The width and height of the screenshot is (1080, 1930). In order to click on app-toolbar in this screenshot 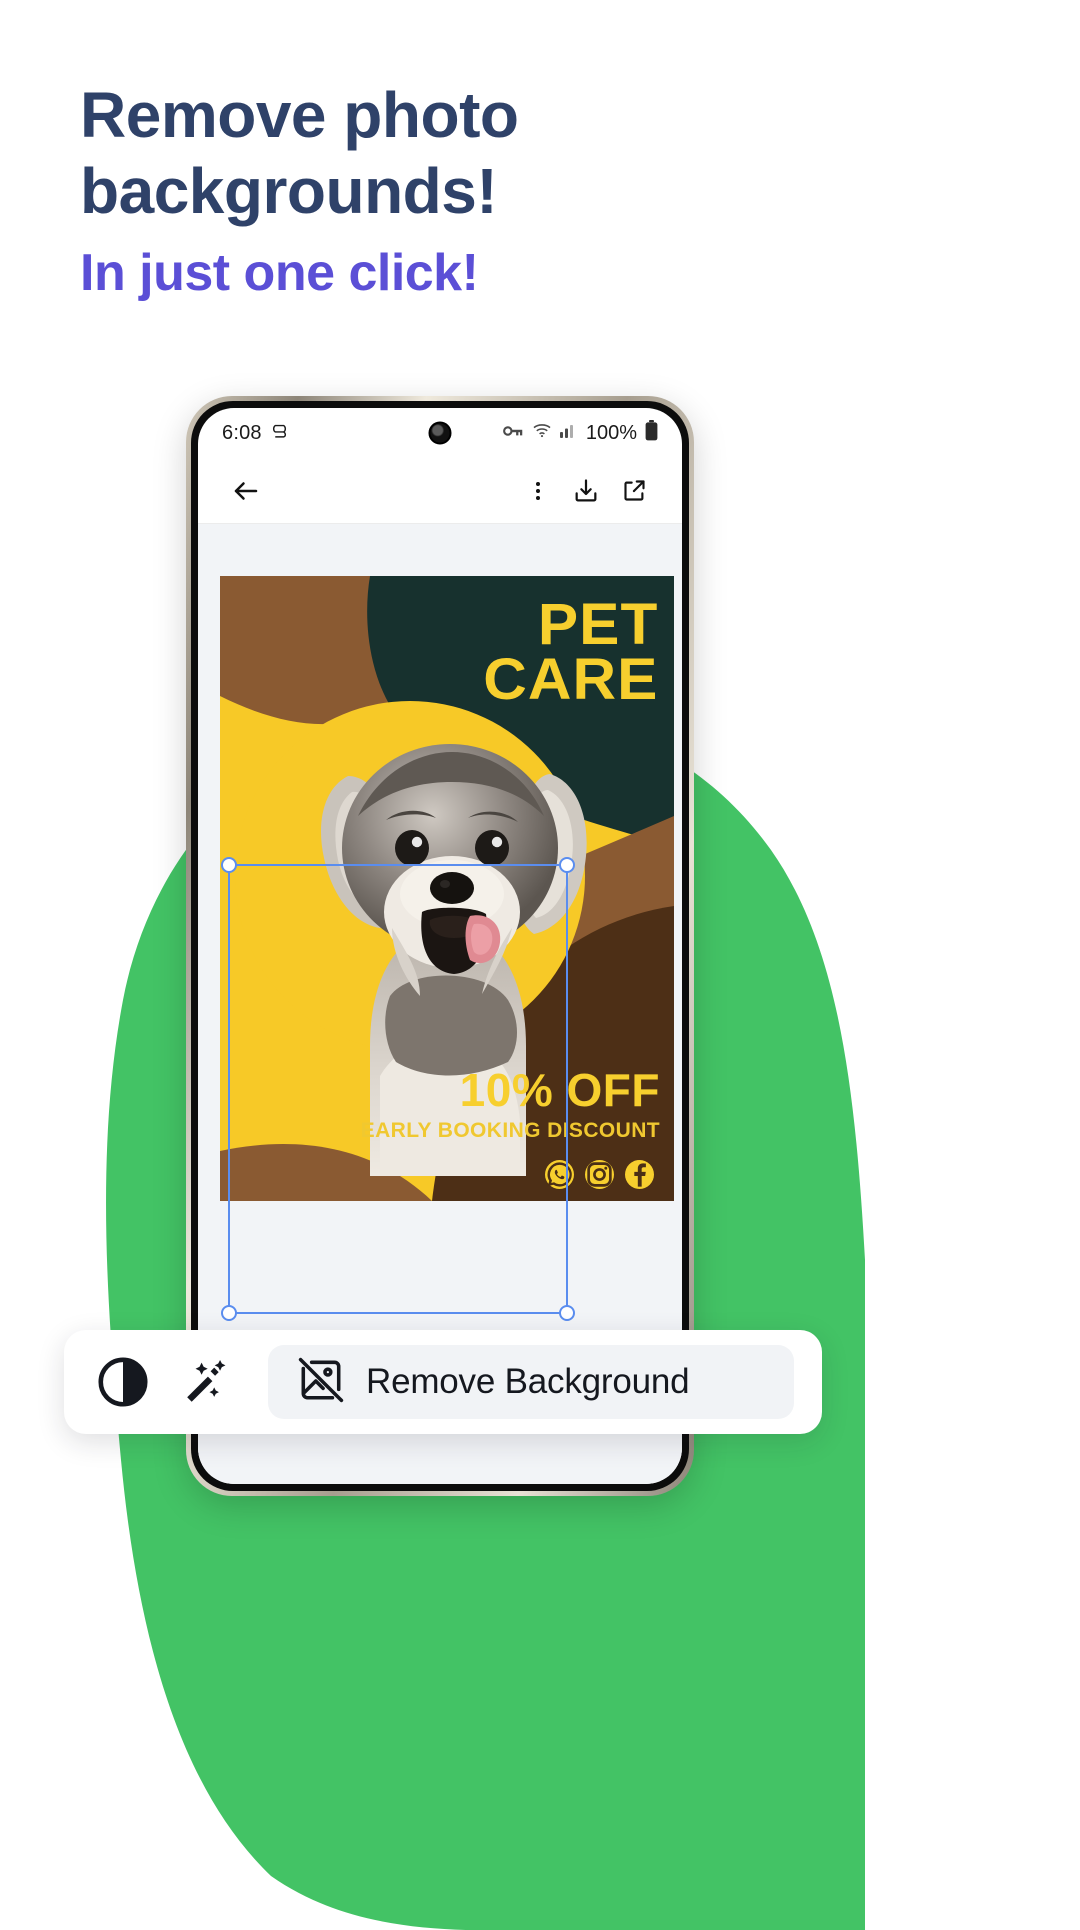, I will do `click(440, 491)`.